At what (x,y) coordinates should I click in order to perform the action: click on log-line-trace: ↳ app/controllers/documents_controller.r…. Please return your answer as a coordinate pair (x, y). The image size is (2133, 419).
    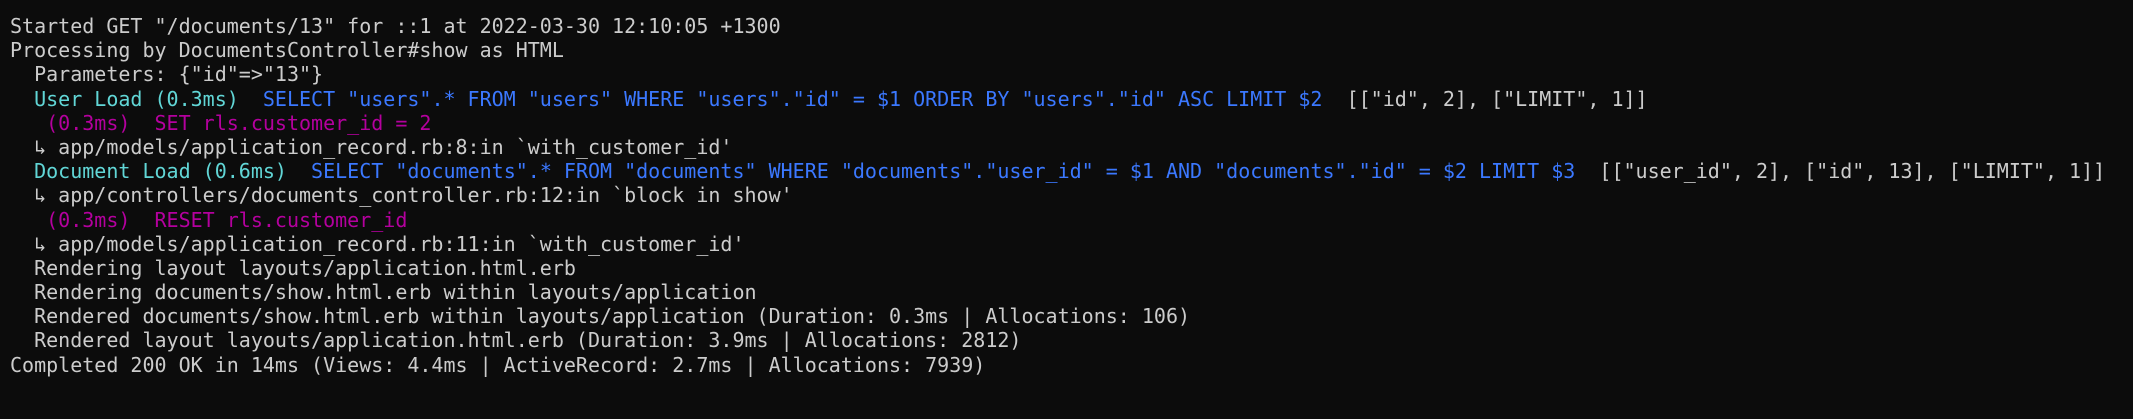
    Looking at the image, I should click on (401, 195).